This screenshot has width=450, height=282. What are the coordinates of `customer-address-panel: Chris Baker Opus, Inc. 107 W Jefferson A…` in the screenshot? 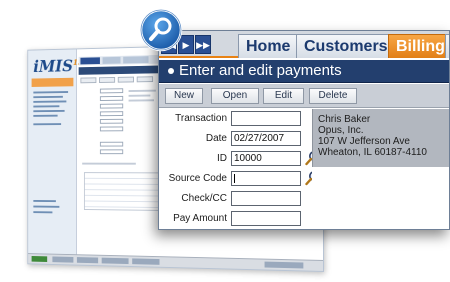 It's located at (380, 138).